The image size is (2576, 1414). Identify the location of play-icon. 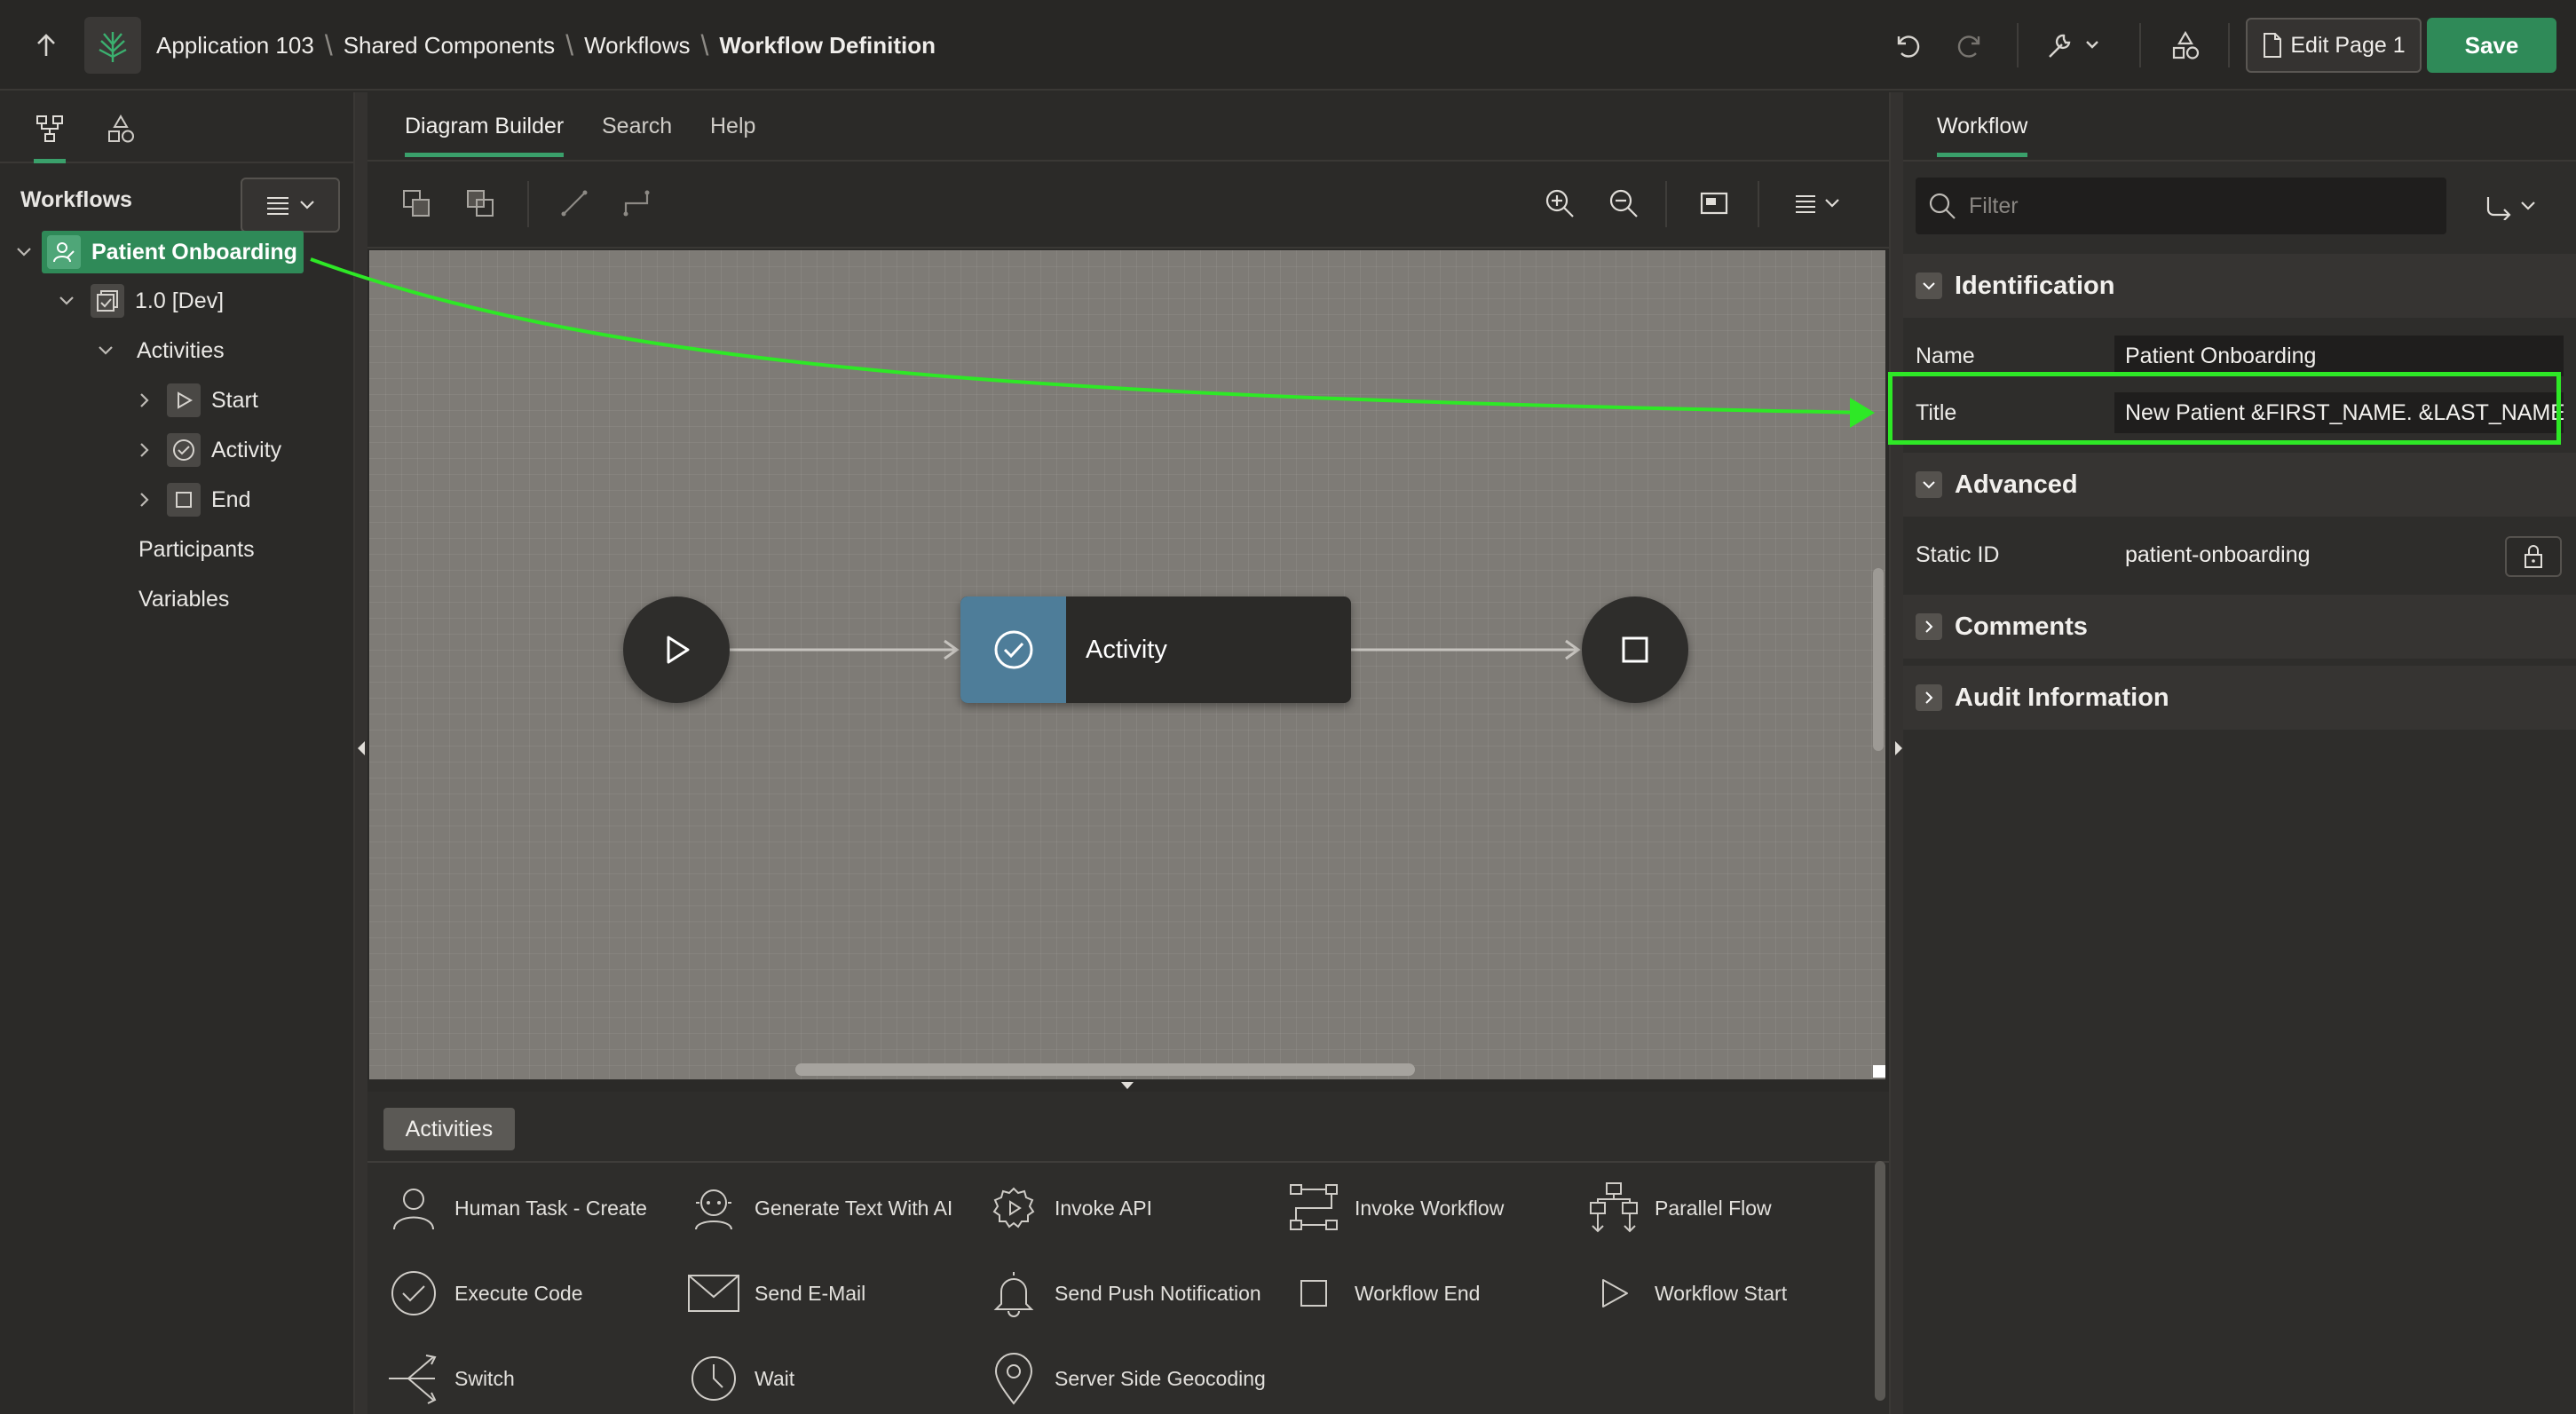
(184, 400).